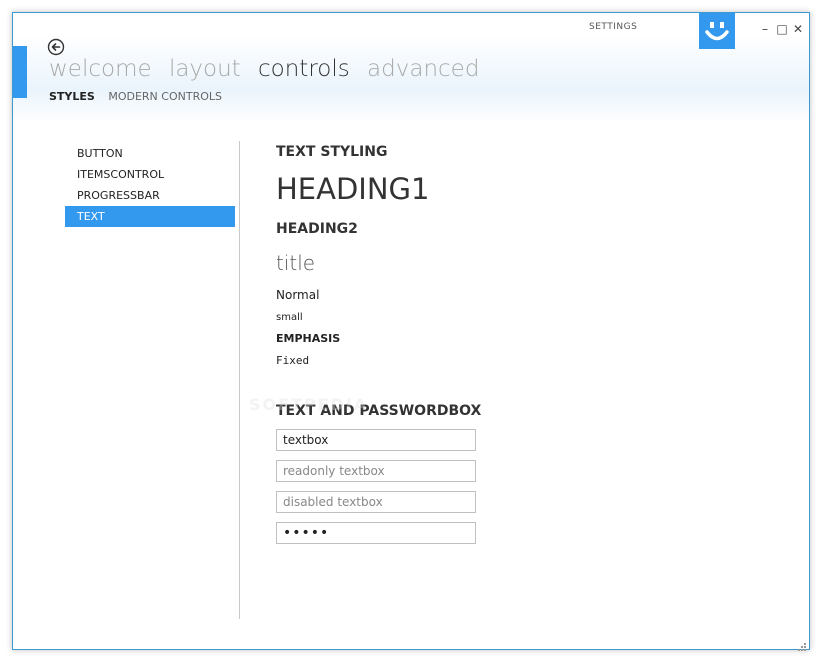 This screenshot has width=832, height=672. Describe the element at coordinates (239, 380) in the screenshot. I see `vertical-divider` at that location.